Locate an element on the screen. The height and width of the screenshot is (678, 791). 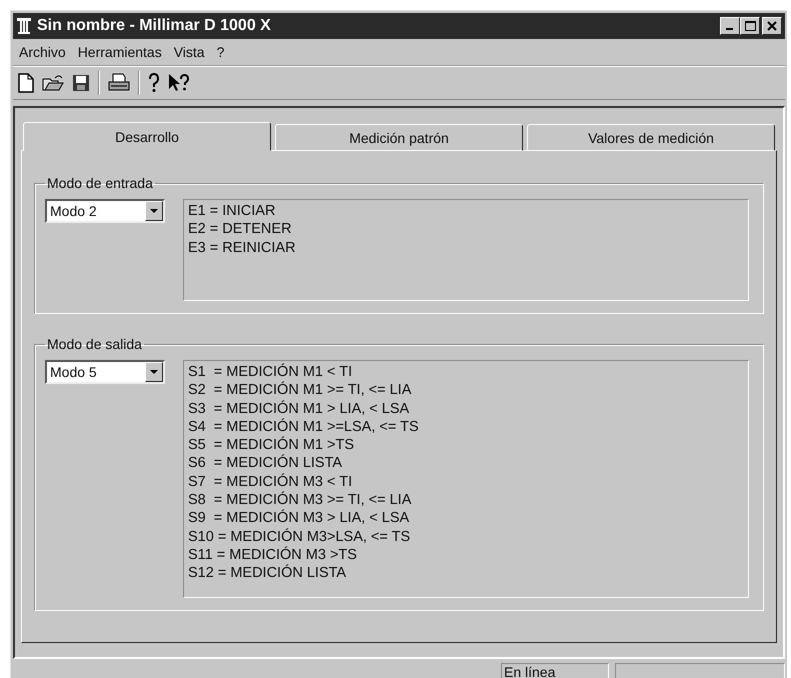
window-title: Sin nombre - Millimar D 1000 X is located at coordinates (154, 26).